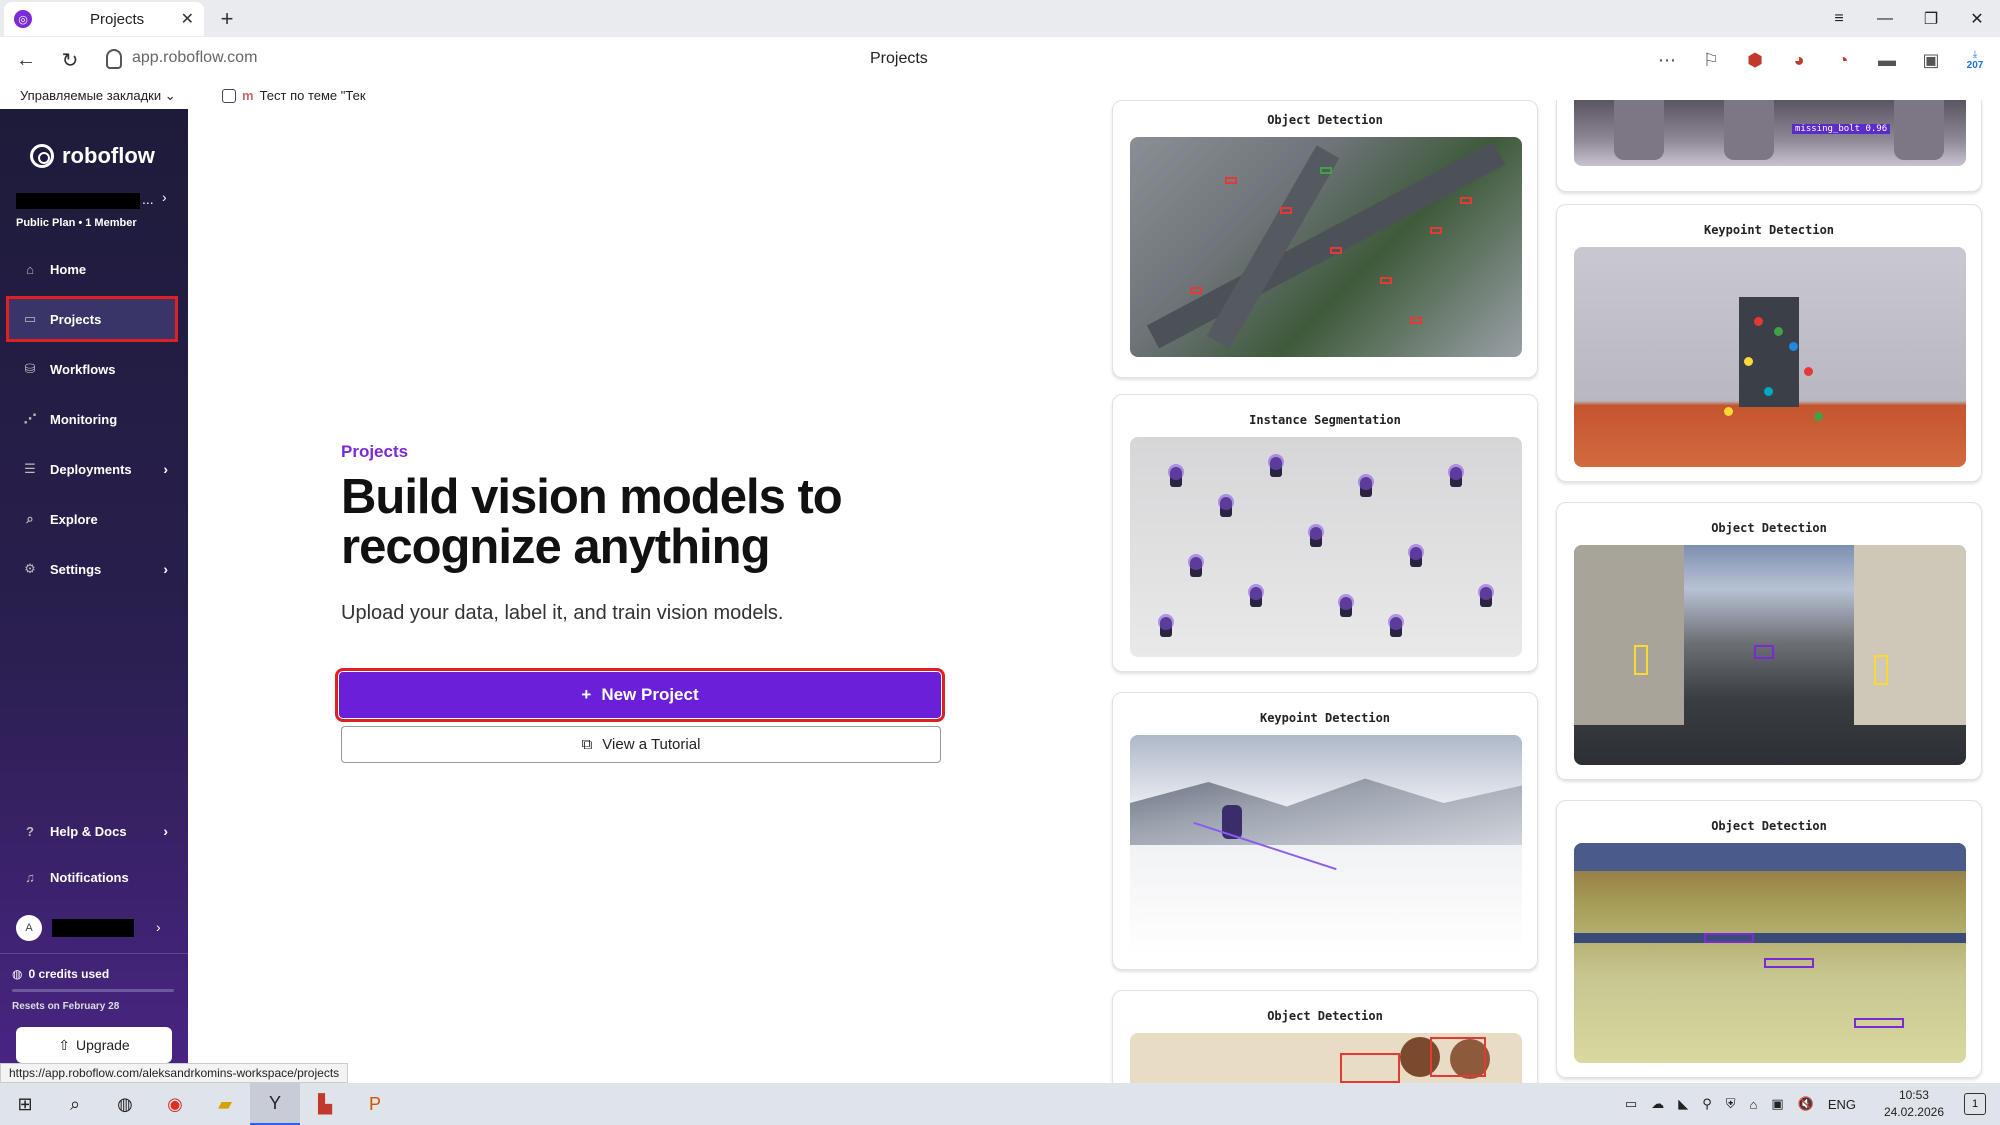 The width and height of the screenshot is (2000, 1125). What do you see at coordinates (1777, 1104) in the screenshot?
I see `tray-network-icon: ▣` at bounding box center [1777, 1104].